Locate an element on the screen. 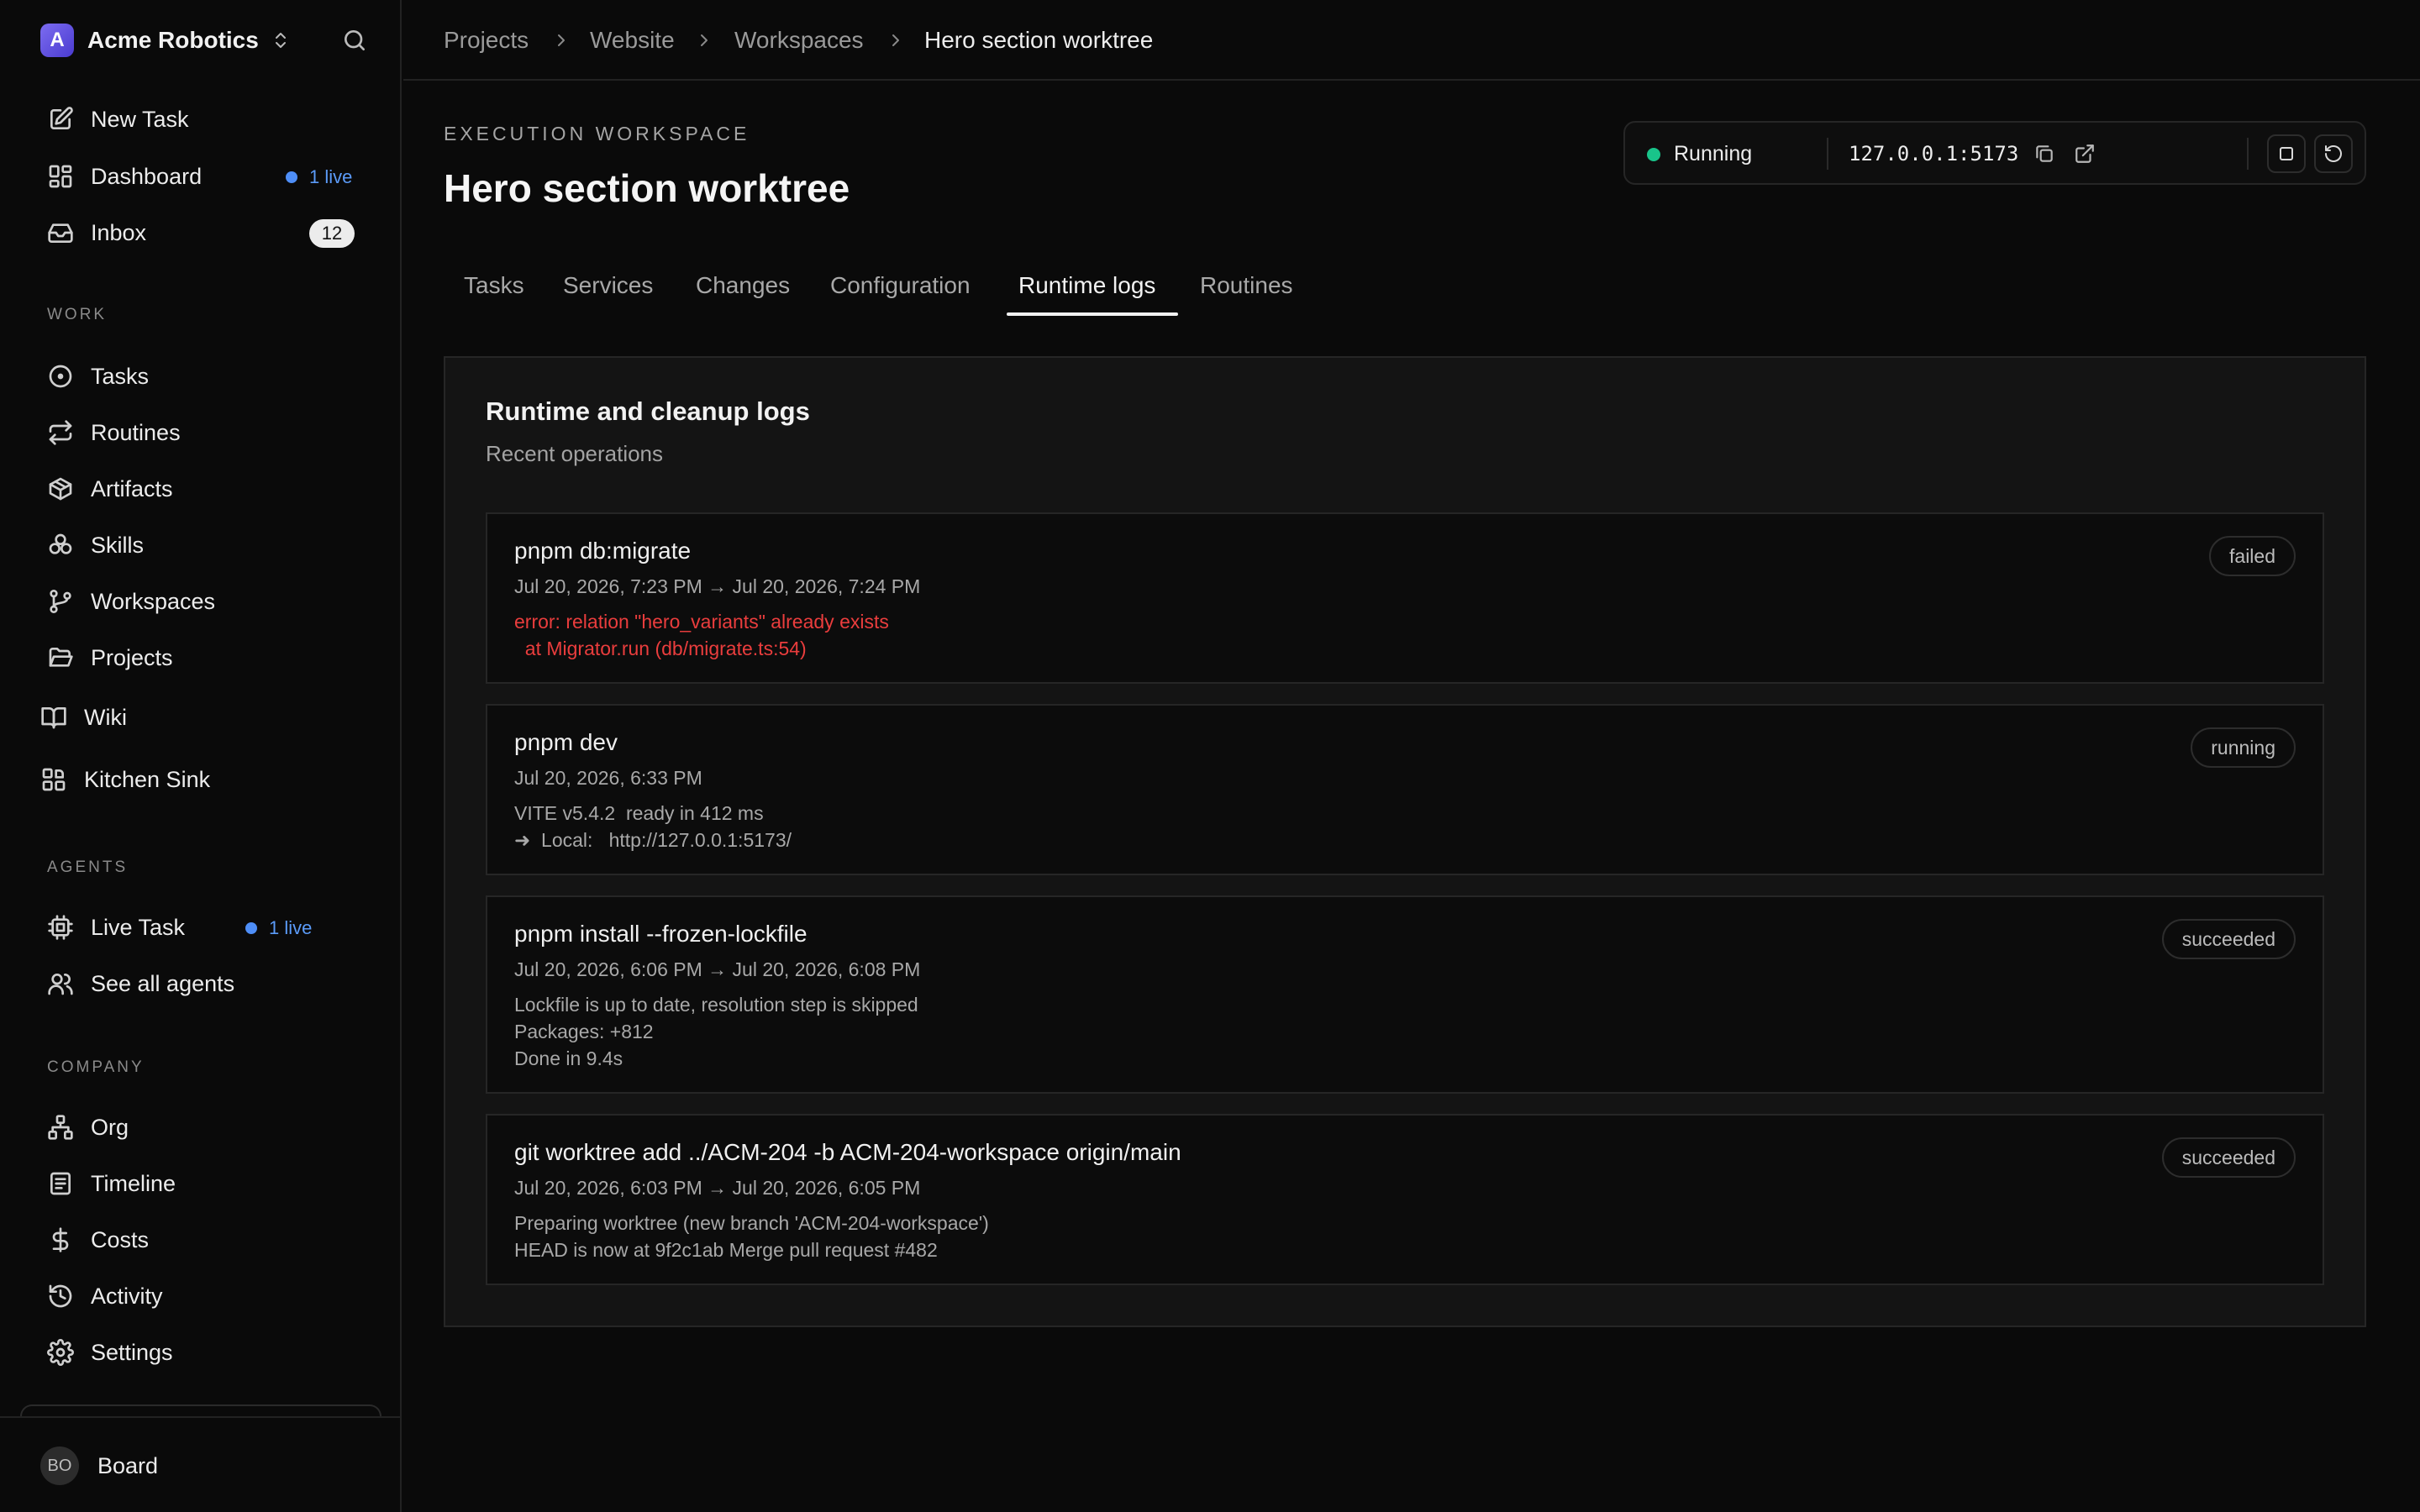 The height and width of the screenshot is (1512, 2420). sidebar-item-new-task: New Task is located at coordinates (118, 119).